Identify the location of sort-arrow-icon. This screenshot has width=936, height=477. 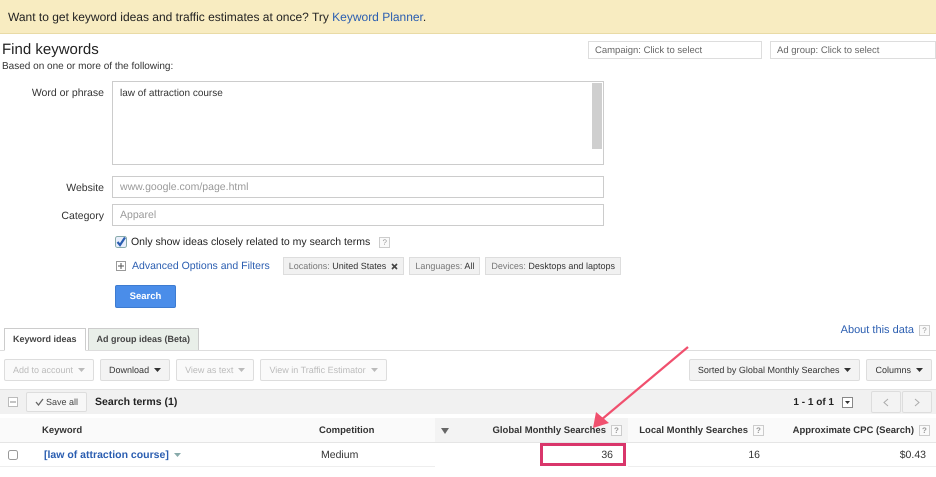
(445, 431).